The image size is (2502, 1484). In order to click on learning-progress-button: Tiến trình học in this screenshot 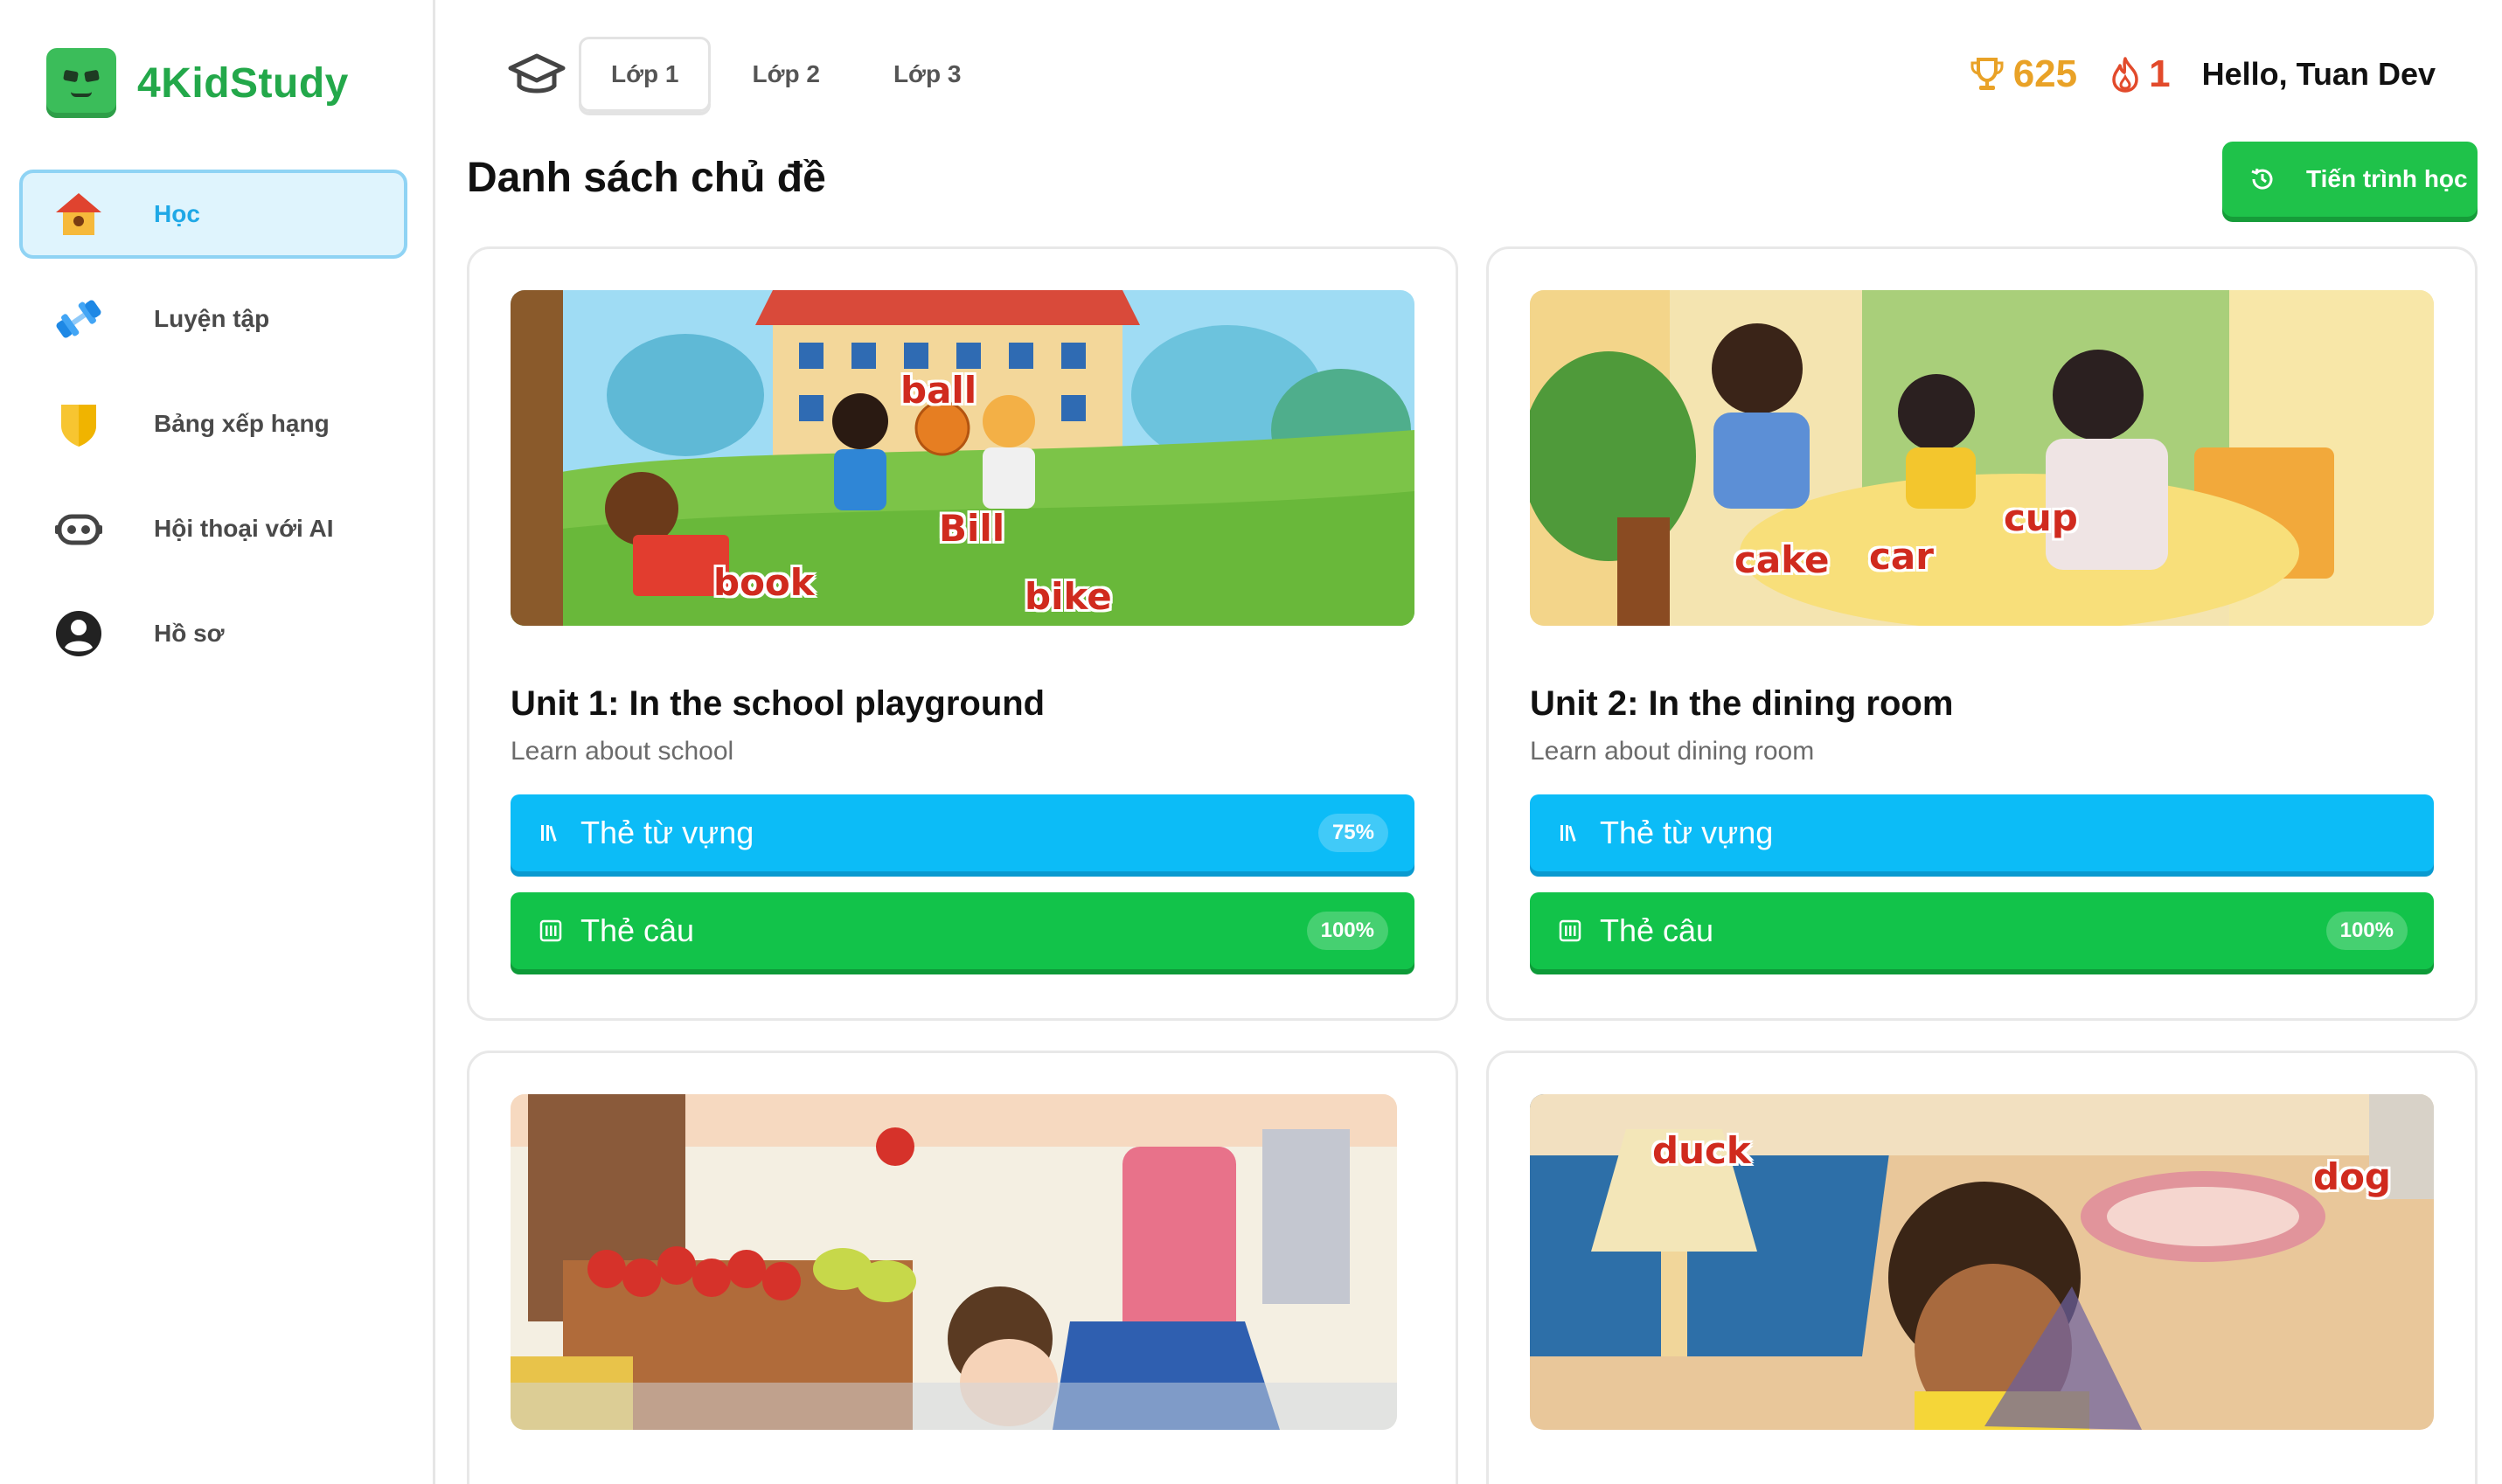, I will do `click(2350, 179)`.